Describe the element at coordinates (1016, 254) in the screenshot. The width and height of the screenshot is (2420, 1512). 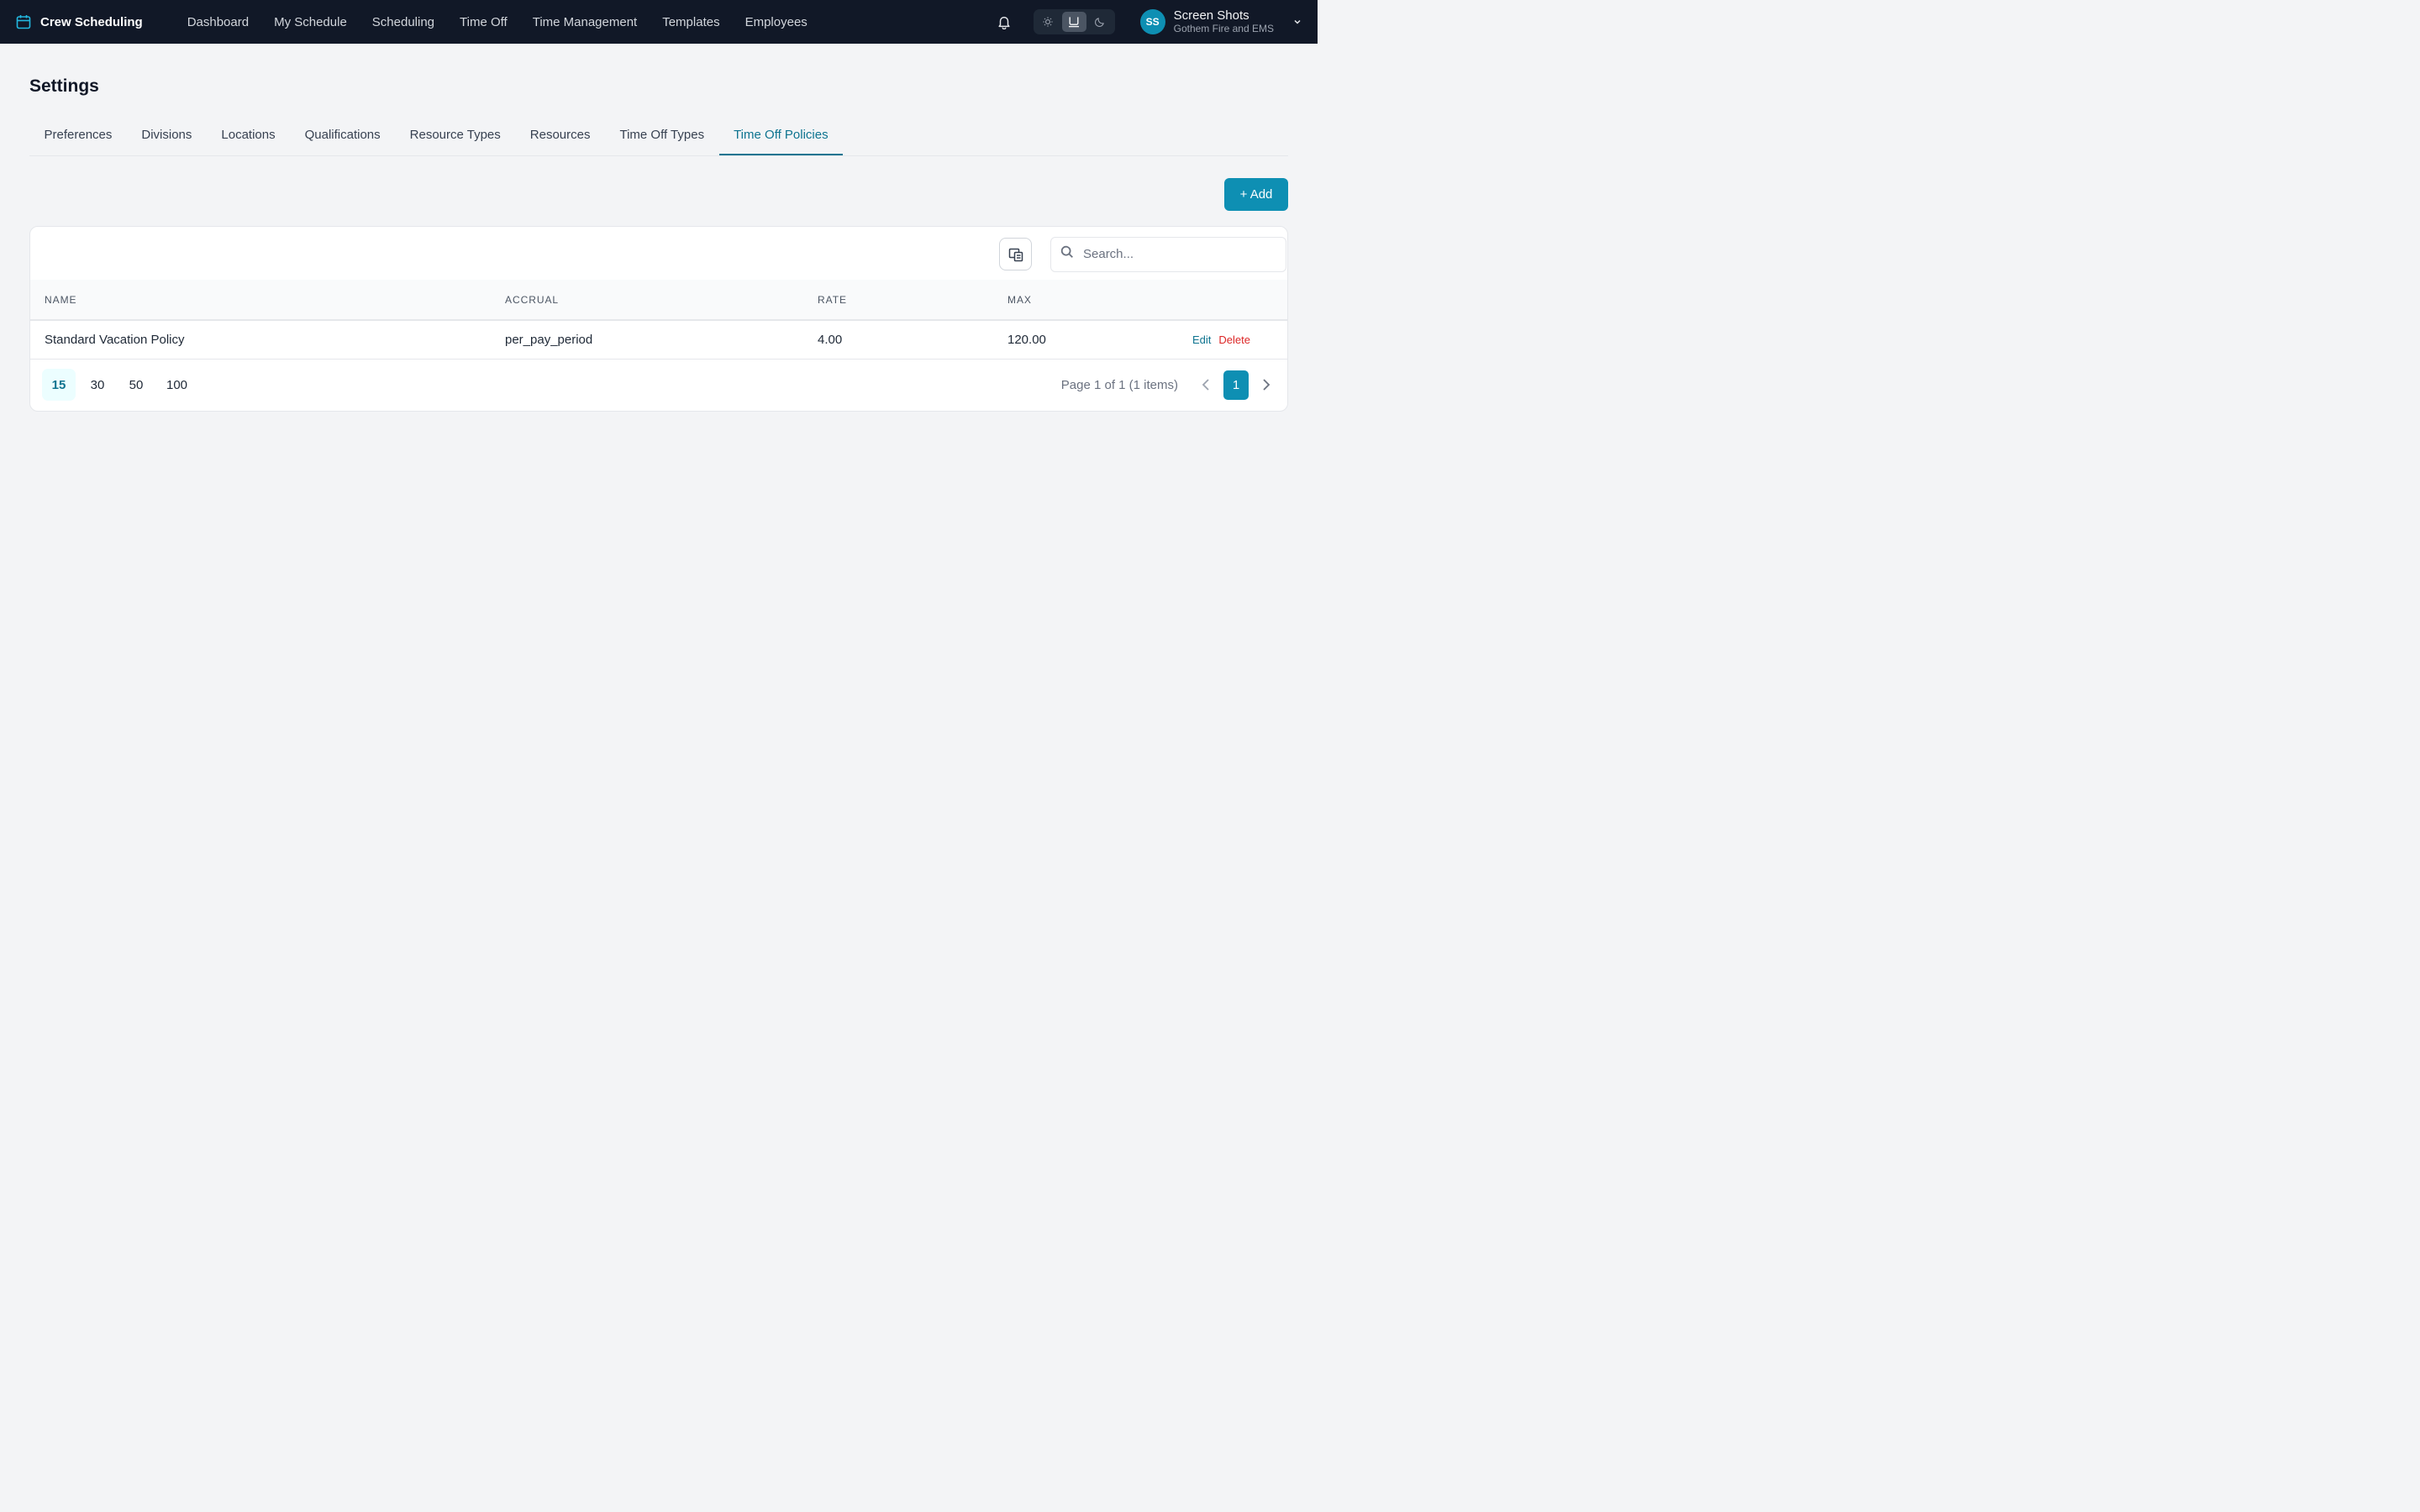
I see `column-chooser-icon` at that location.